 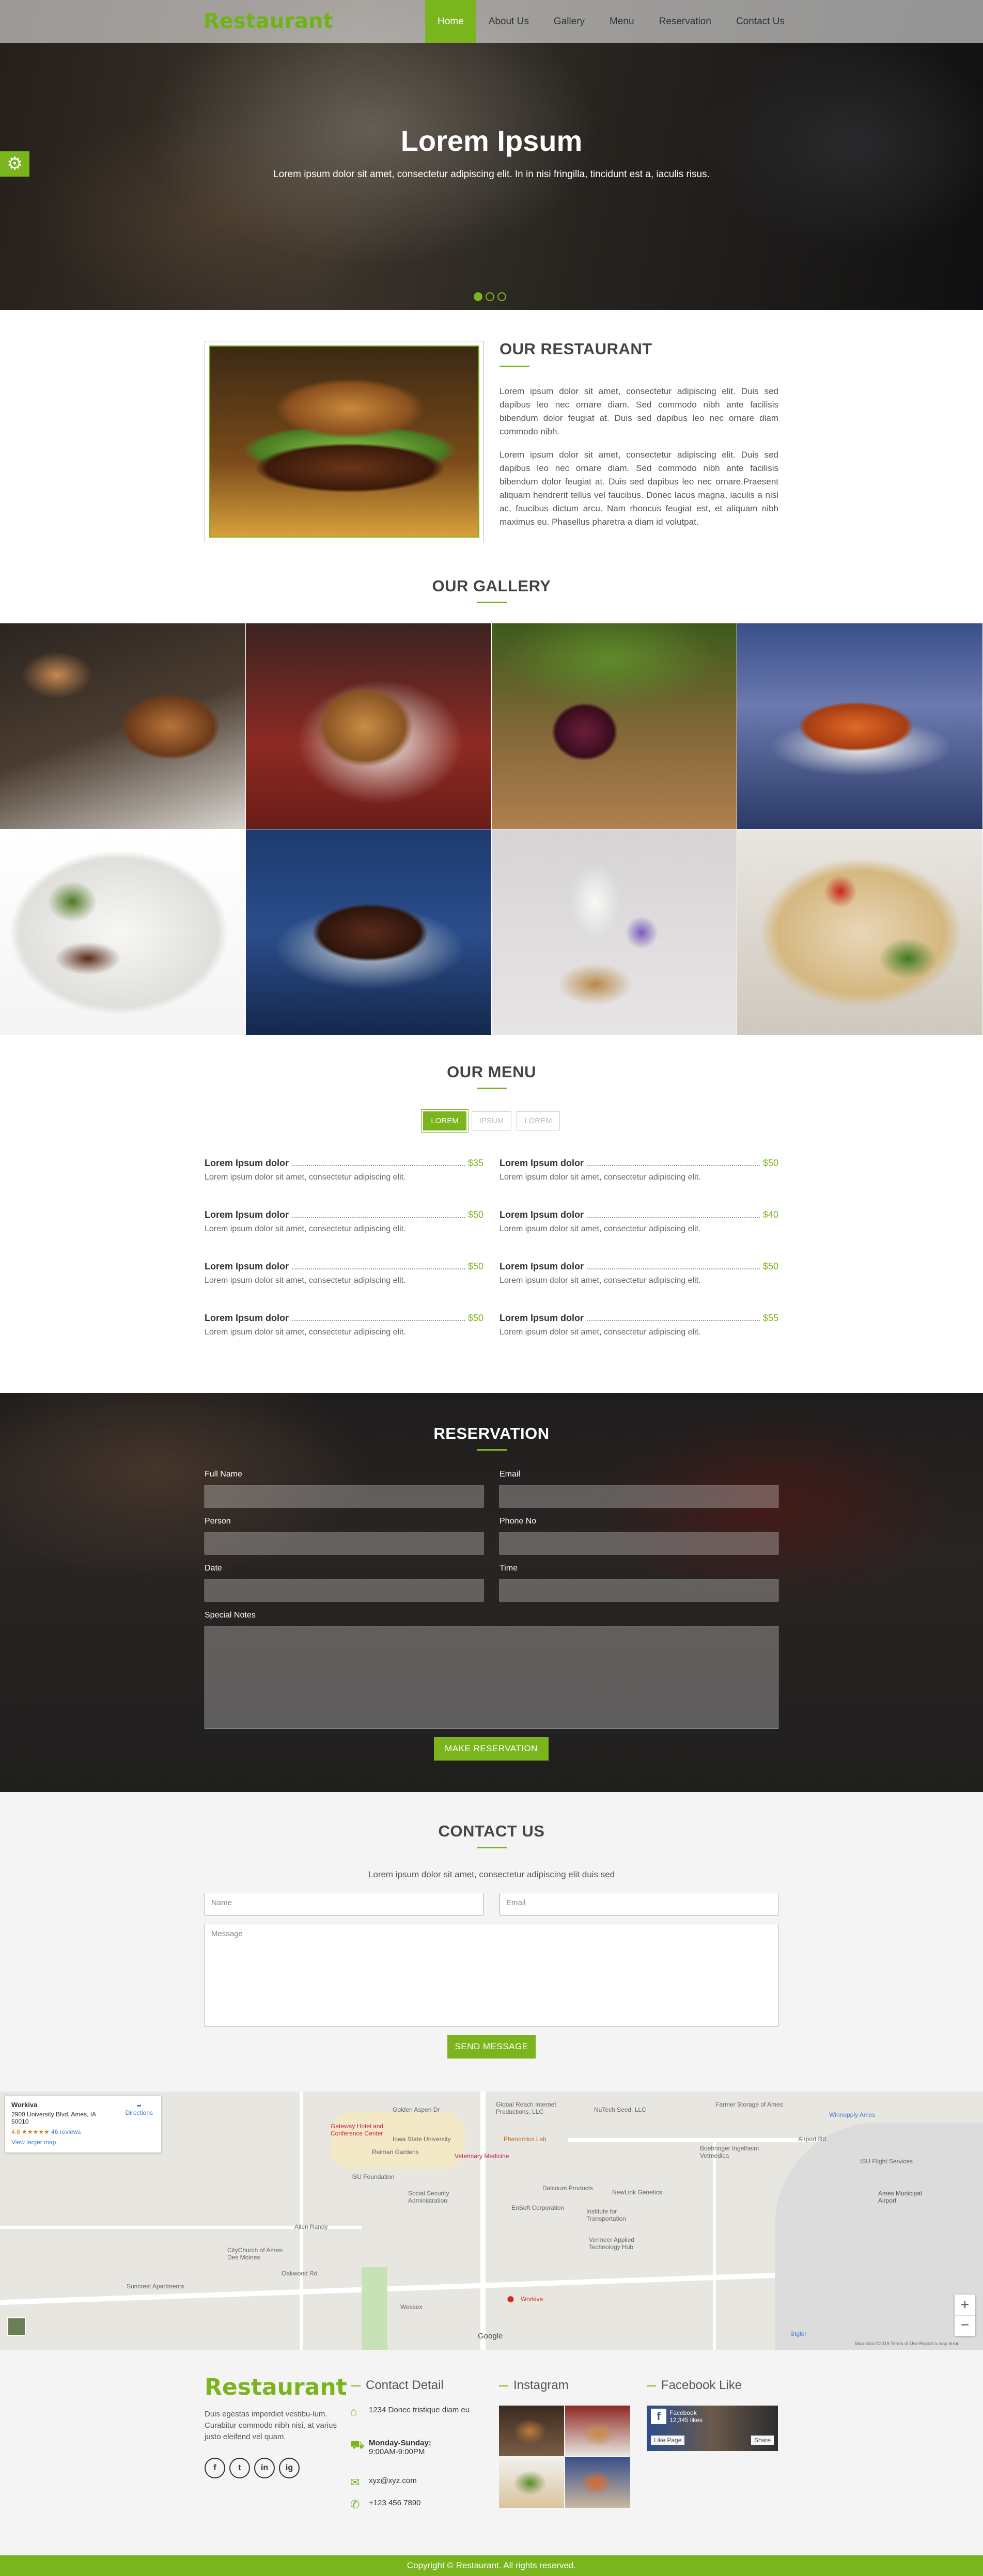 I want to click on linkedin-icon: in, so click(x=264, y=2468).